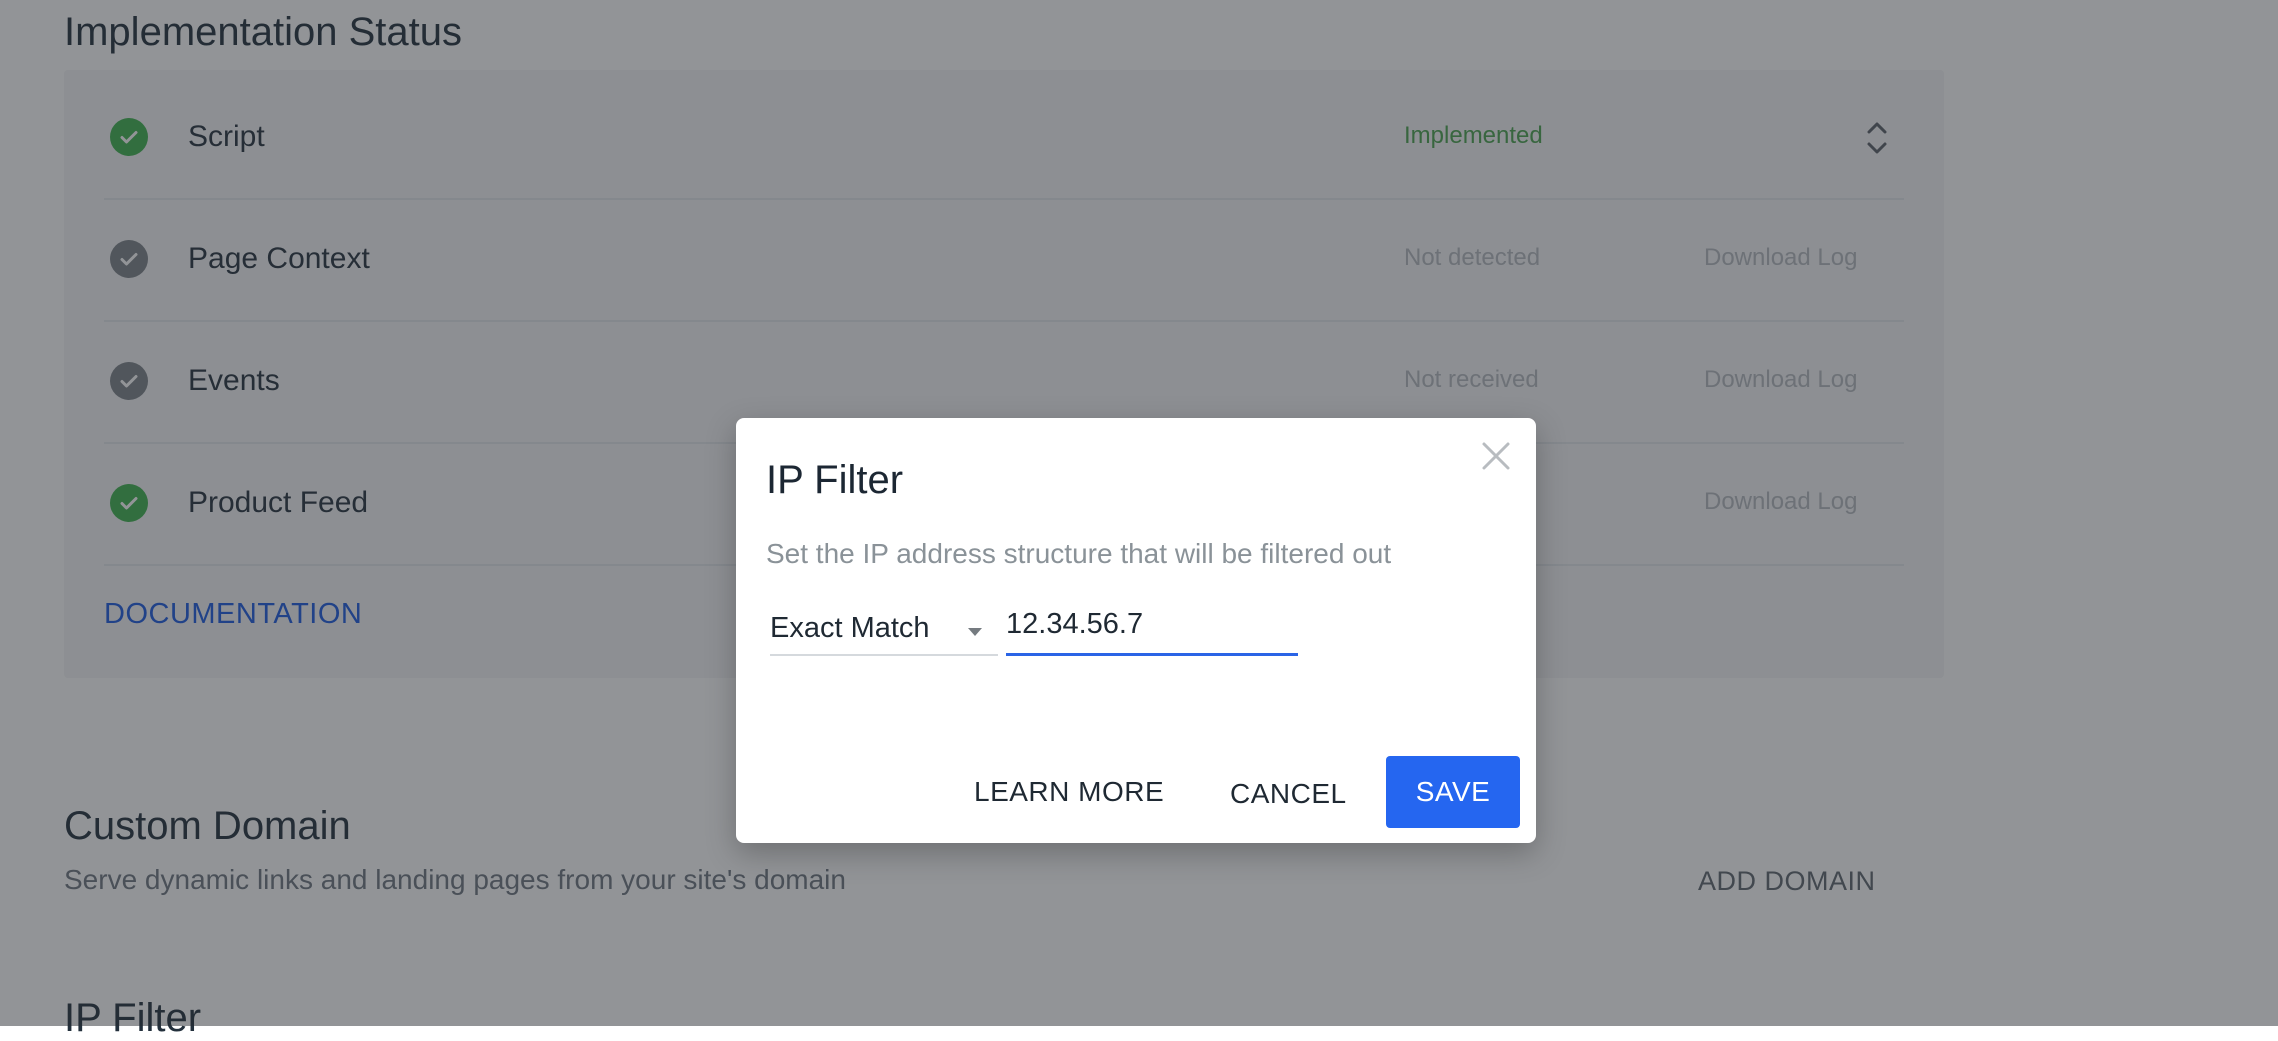 This screenshot has height=1041, width=2278. Describe the element at coordinates (850, 628) in the screenshot. I see `match-type-value: Exact Match` at that location.